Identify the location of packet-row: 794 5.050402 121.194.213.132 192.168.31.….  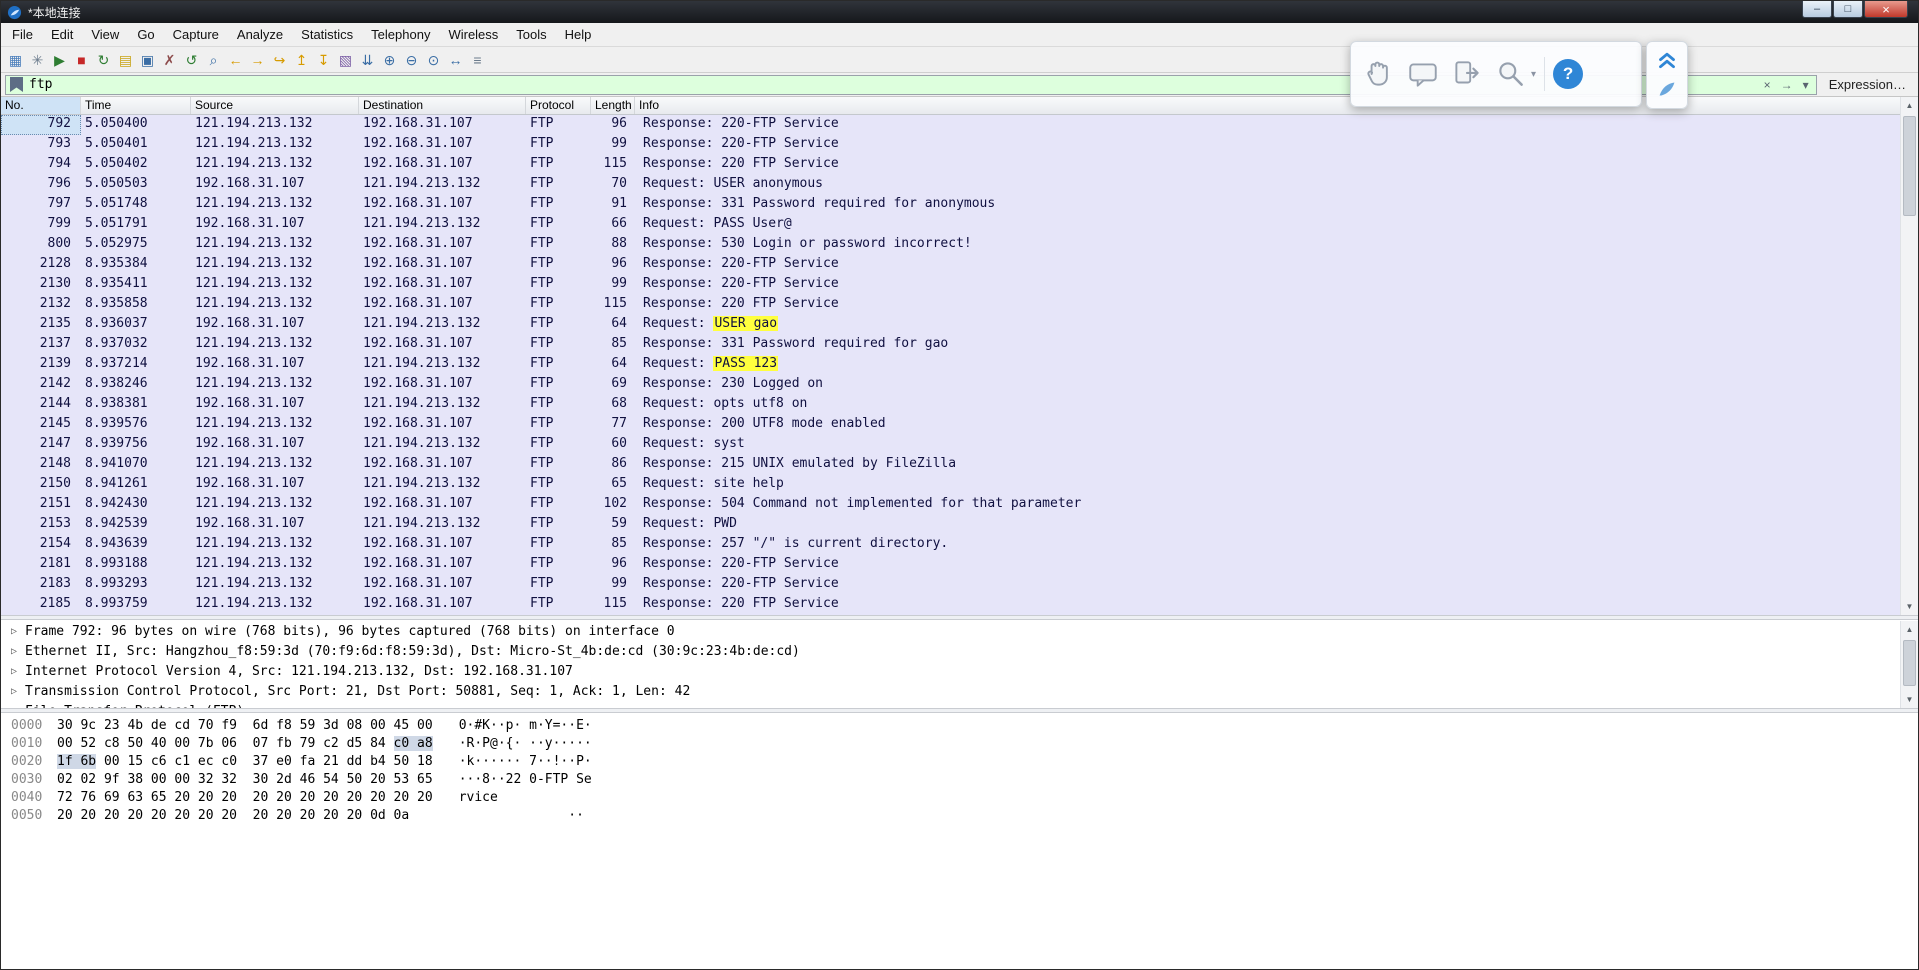
(959, 165).